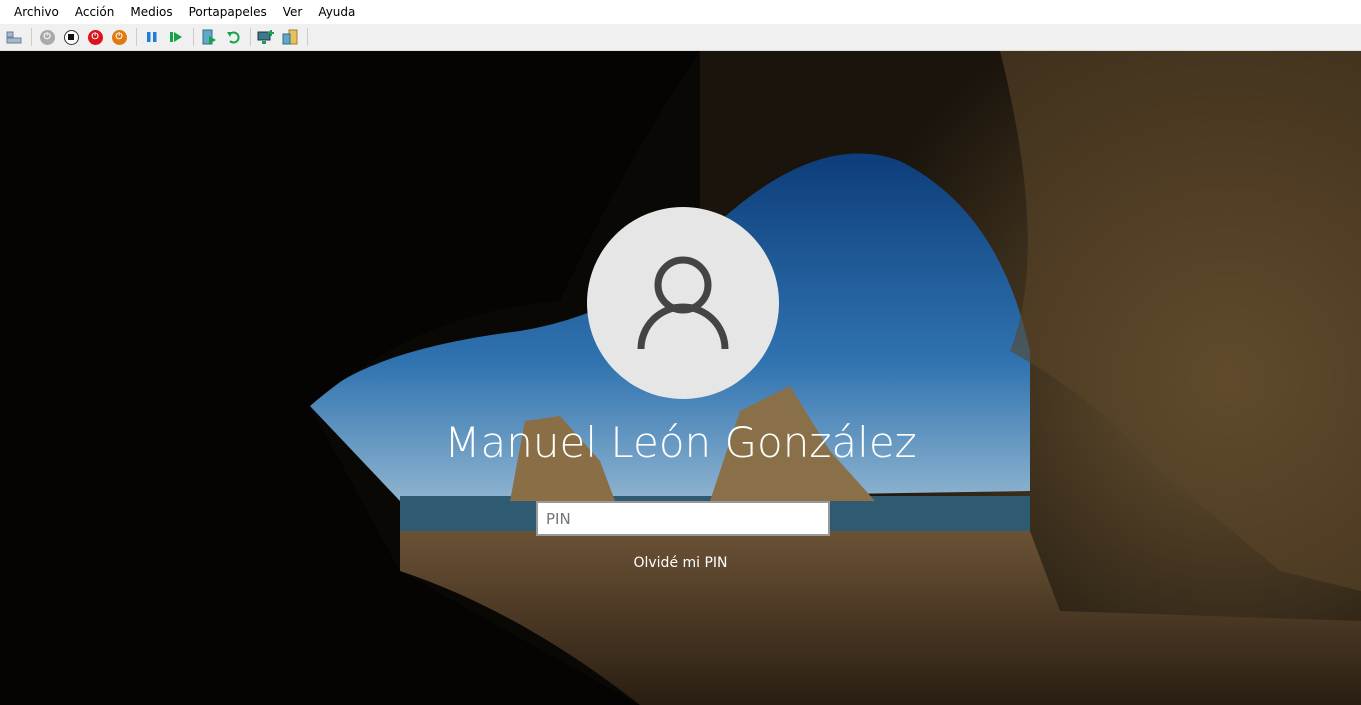 The width and height of the screenshot is (1361, 705). What do you see at coordinates (71, 37) in the screenshot?
I see `turn-off-icon` at bounding box center [71, 37].